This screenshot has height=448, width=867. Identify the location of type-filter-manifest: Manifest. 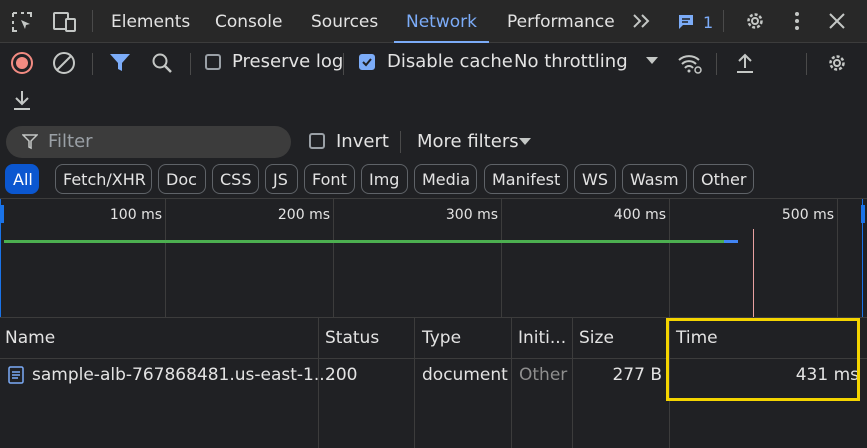
(526, 179).